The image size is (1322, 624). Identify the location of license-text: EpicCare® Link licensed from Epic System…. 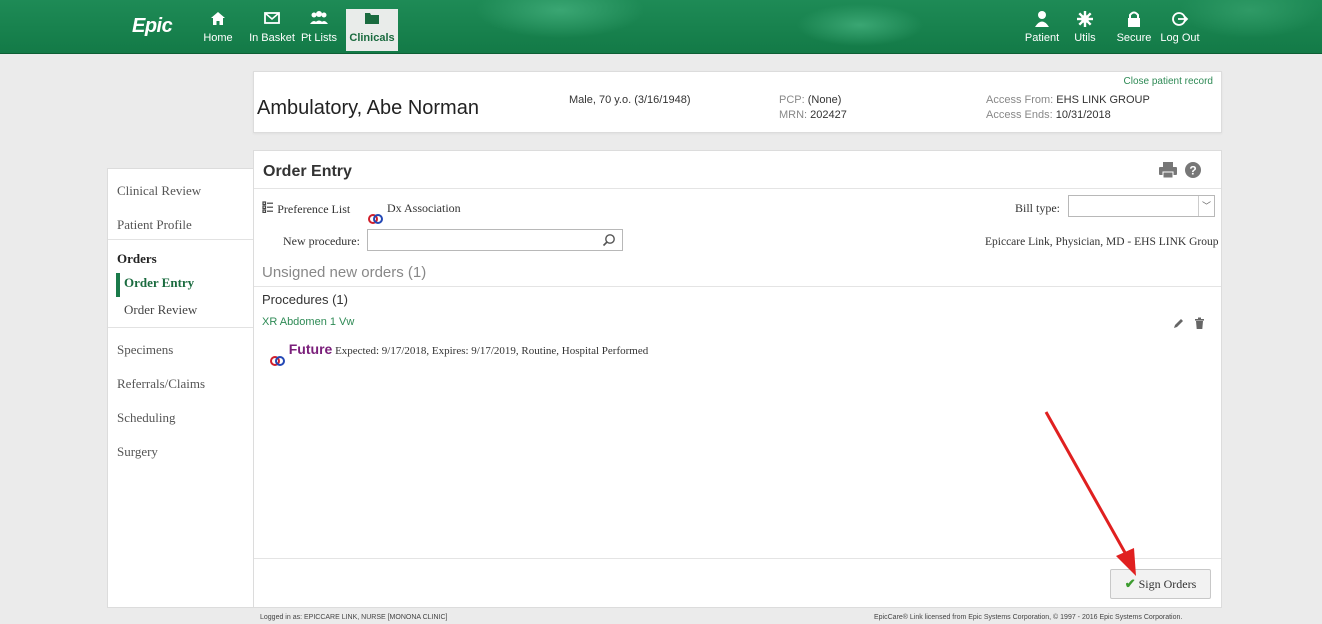
(1028, 617).